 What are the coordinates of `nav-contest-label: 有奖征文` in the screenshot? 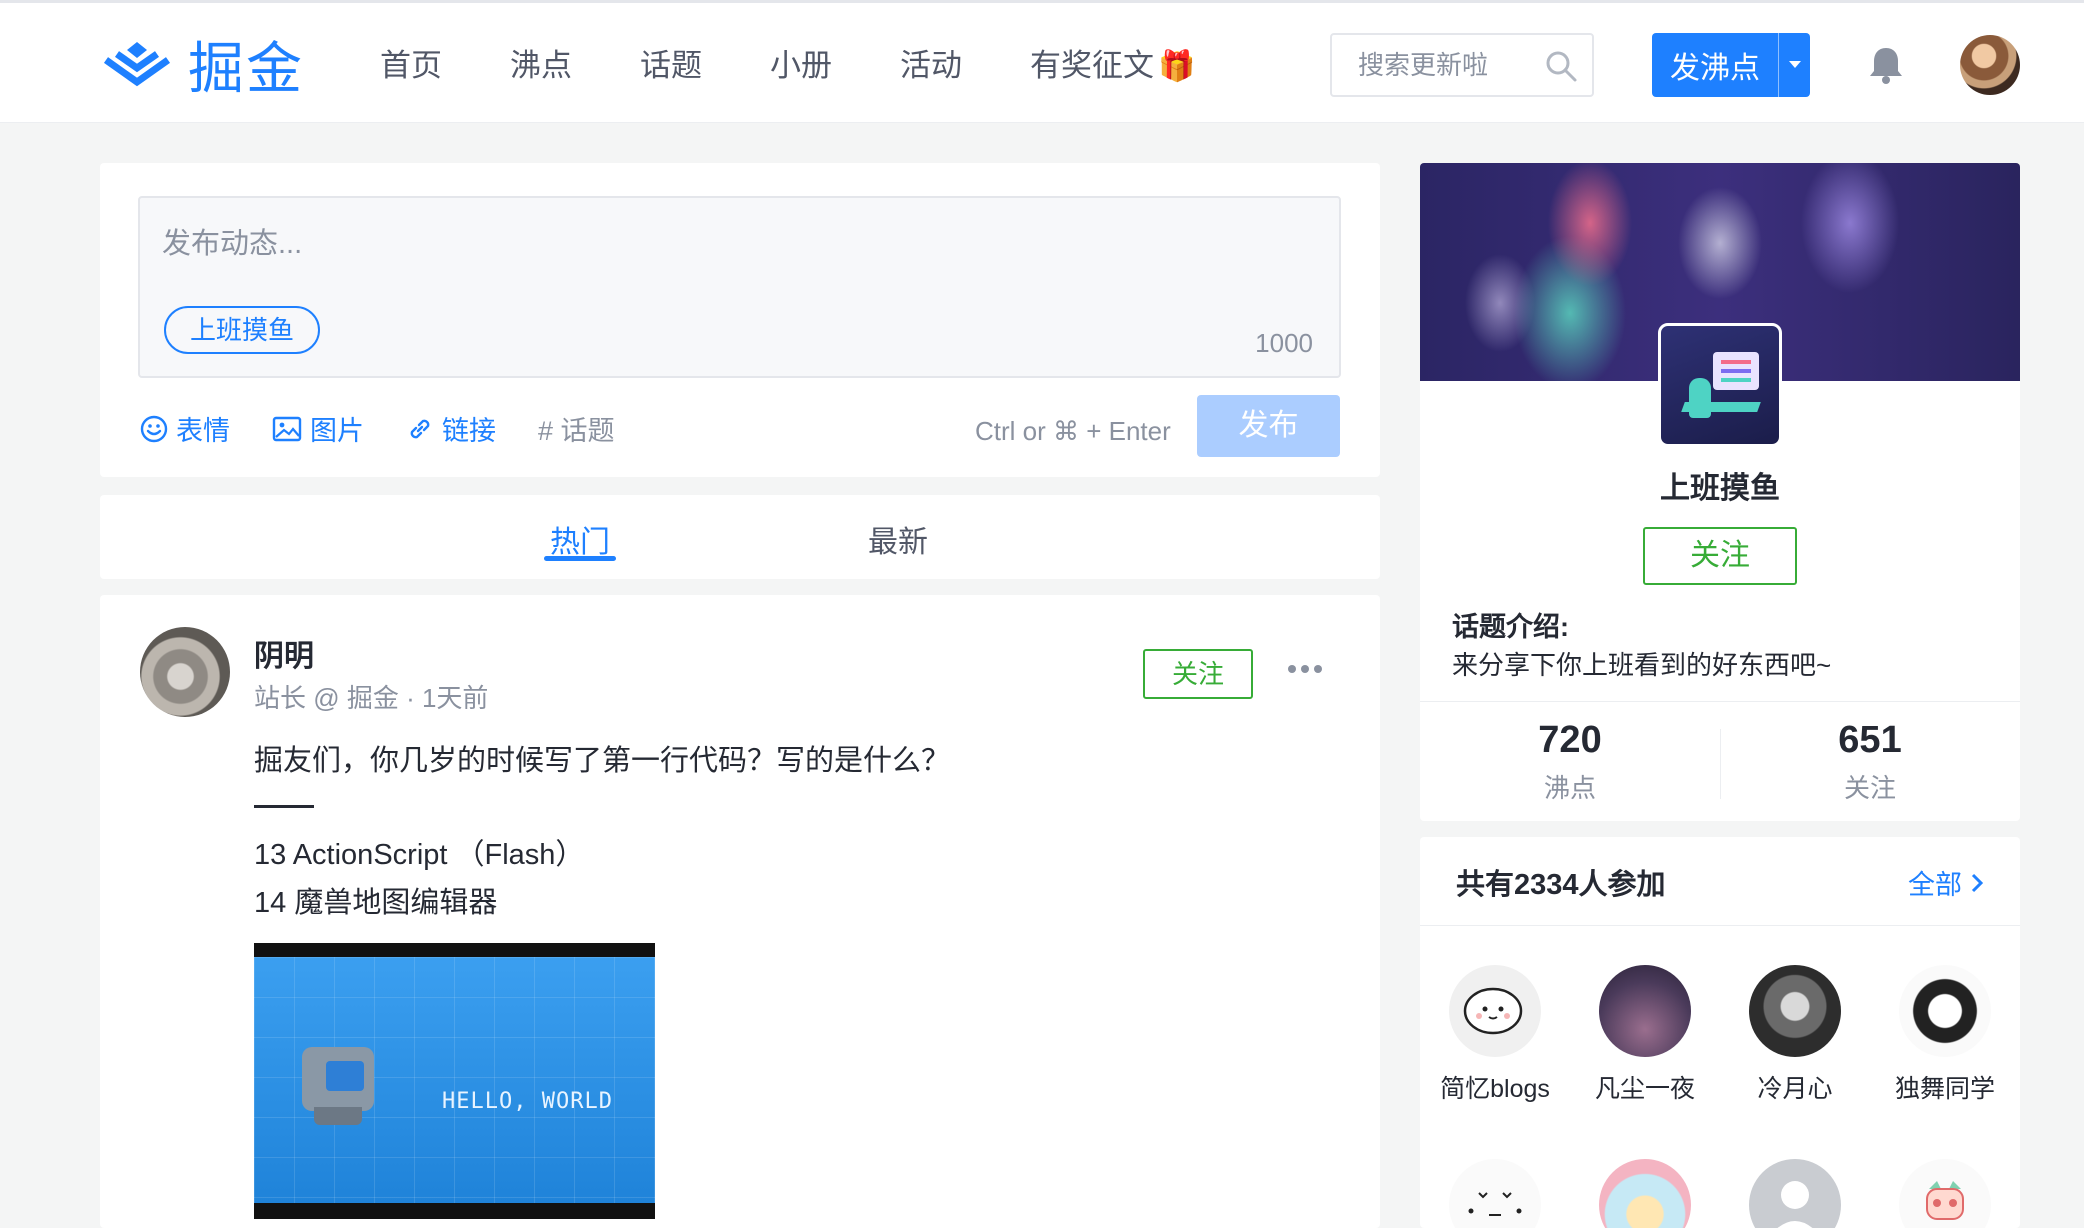 It's located at (1092, 65).